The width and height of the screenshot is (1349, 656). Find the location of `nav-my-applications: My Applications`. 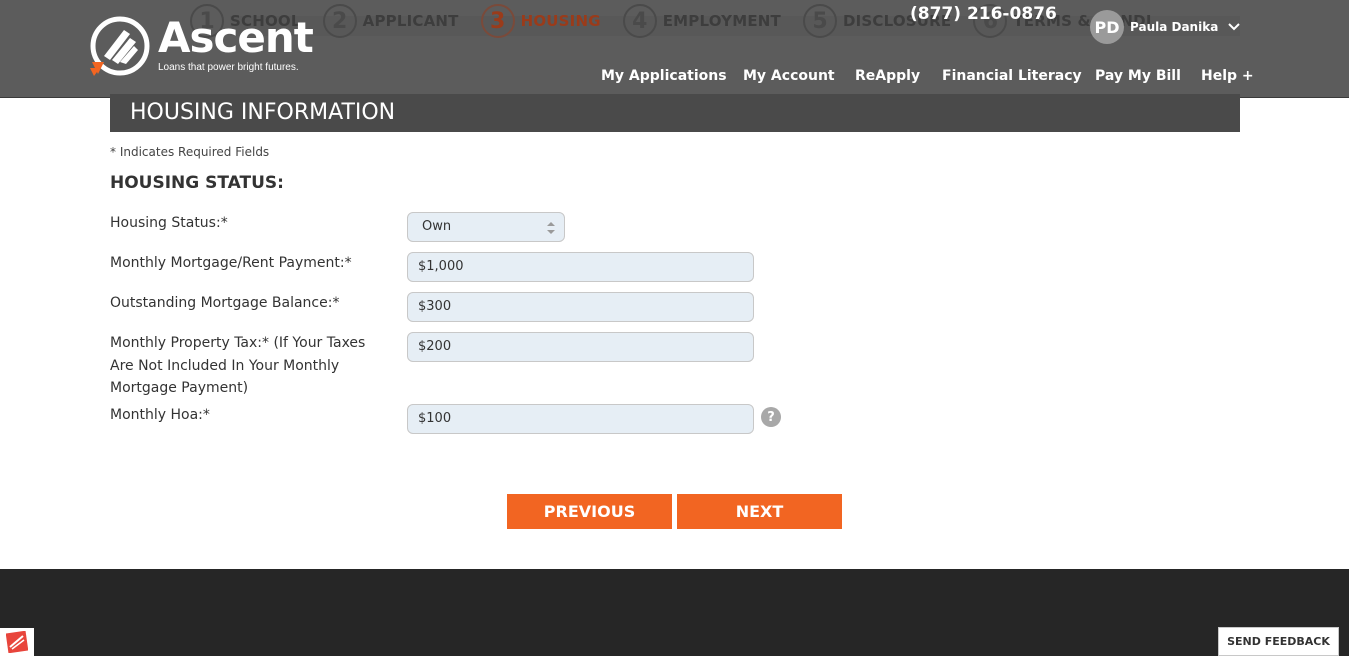

nav-my-applications: My Applications is located at coordinates (664, 76).